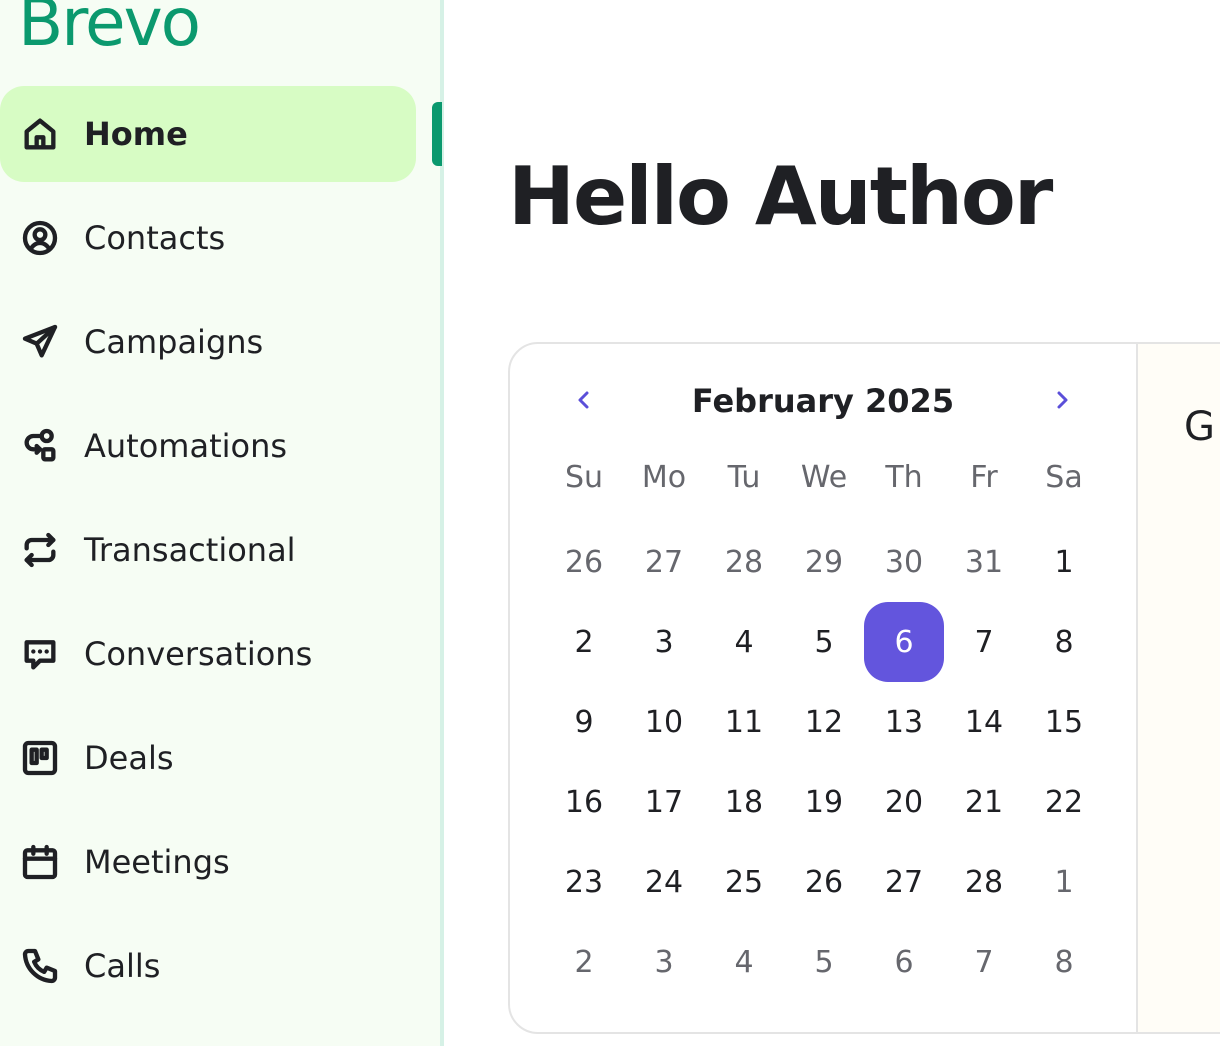  Describe the element at coordinates (40, 446) in the screenshot. I see `automations-icon` at that location.